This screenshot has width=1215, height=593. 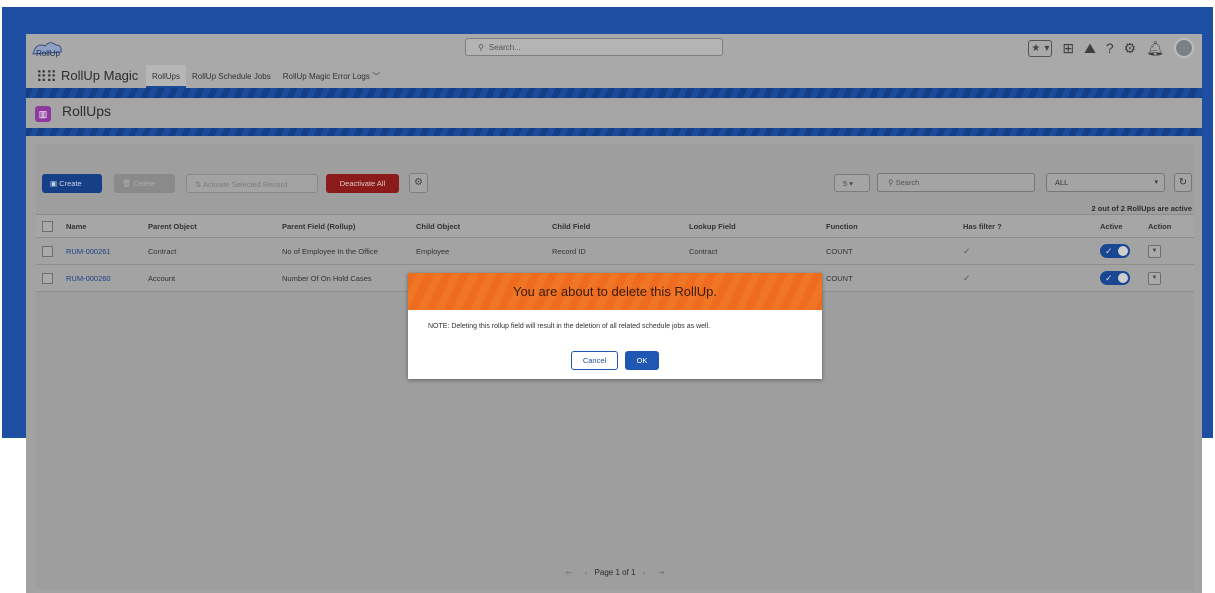 I want to click on page-title: RollUps, so click(x=87, y=111).